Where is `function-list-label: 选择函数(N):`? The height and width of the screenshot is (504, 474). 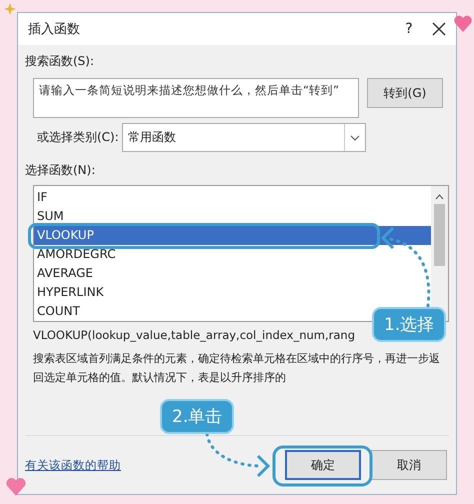 function-list-label: 选择函数(N): is located at coordinates (60, 170).